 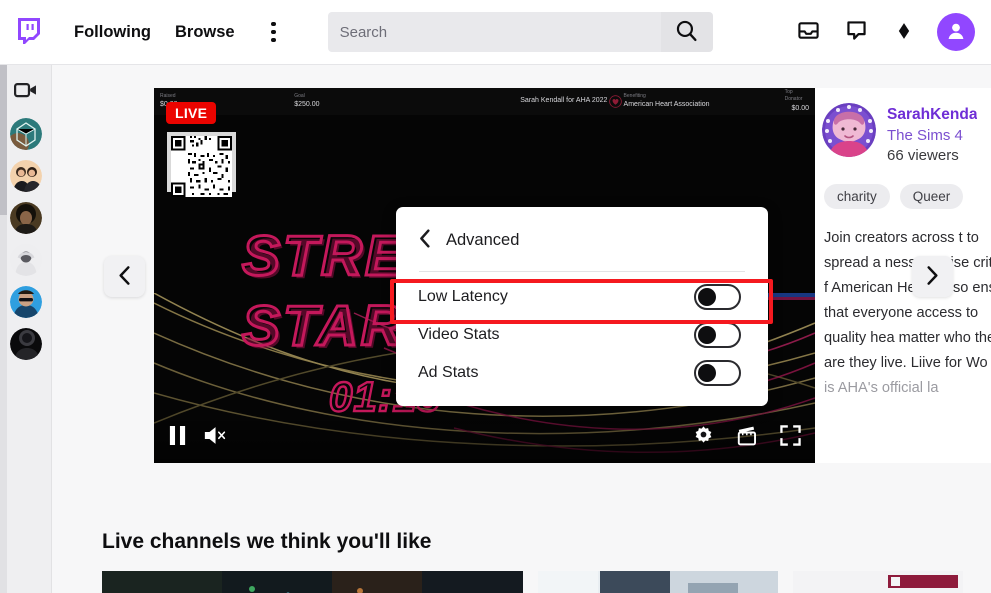 I want to click on volume-muted-icon, so click(x=216, y=437).